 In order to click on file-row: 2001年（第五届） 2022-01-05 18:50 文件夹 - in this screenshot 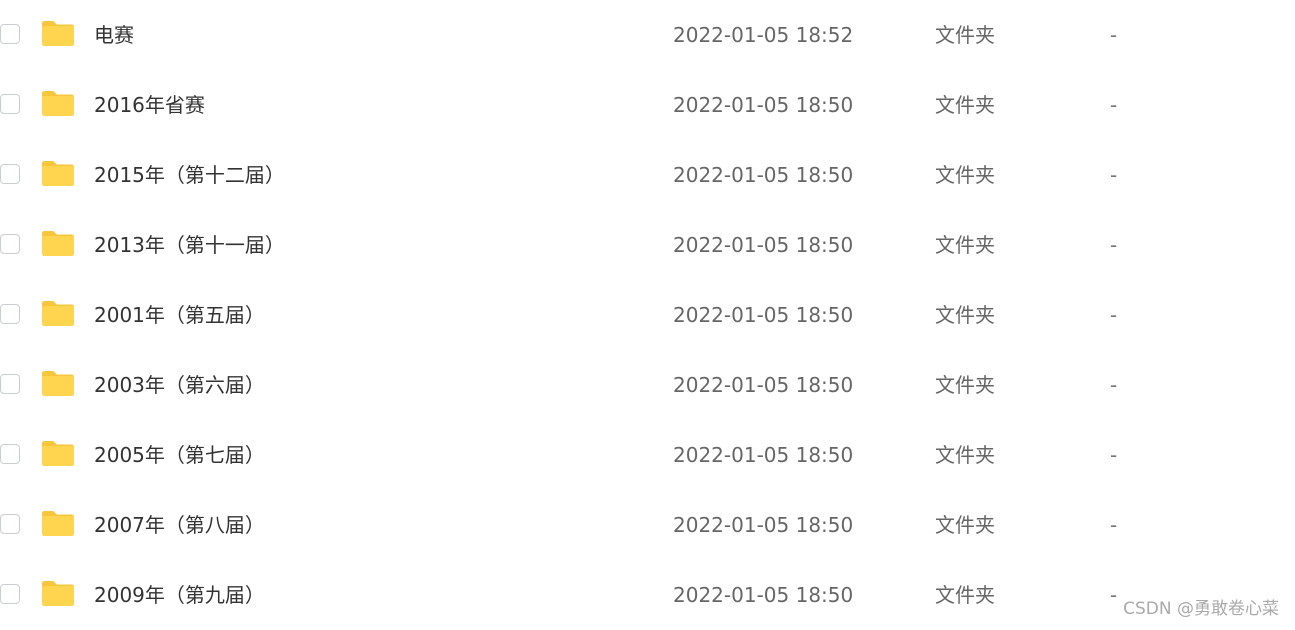, I will do `click(647, 315)`.